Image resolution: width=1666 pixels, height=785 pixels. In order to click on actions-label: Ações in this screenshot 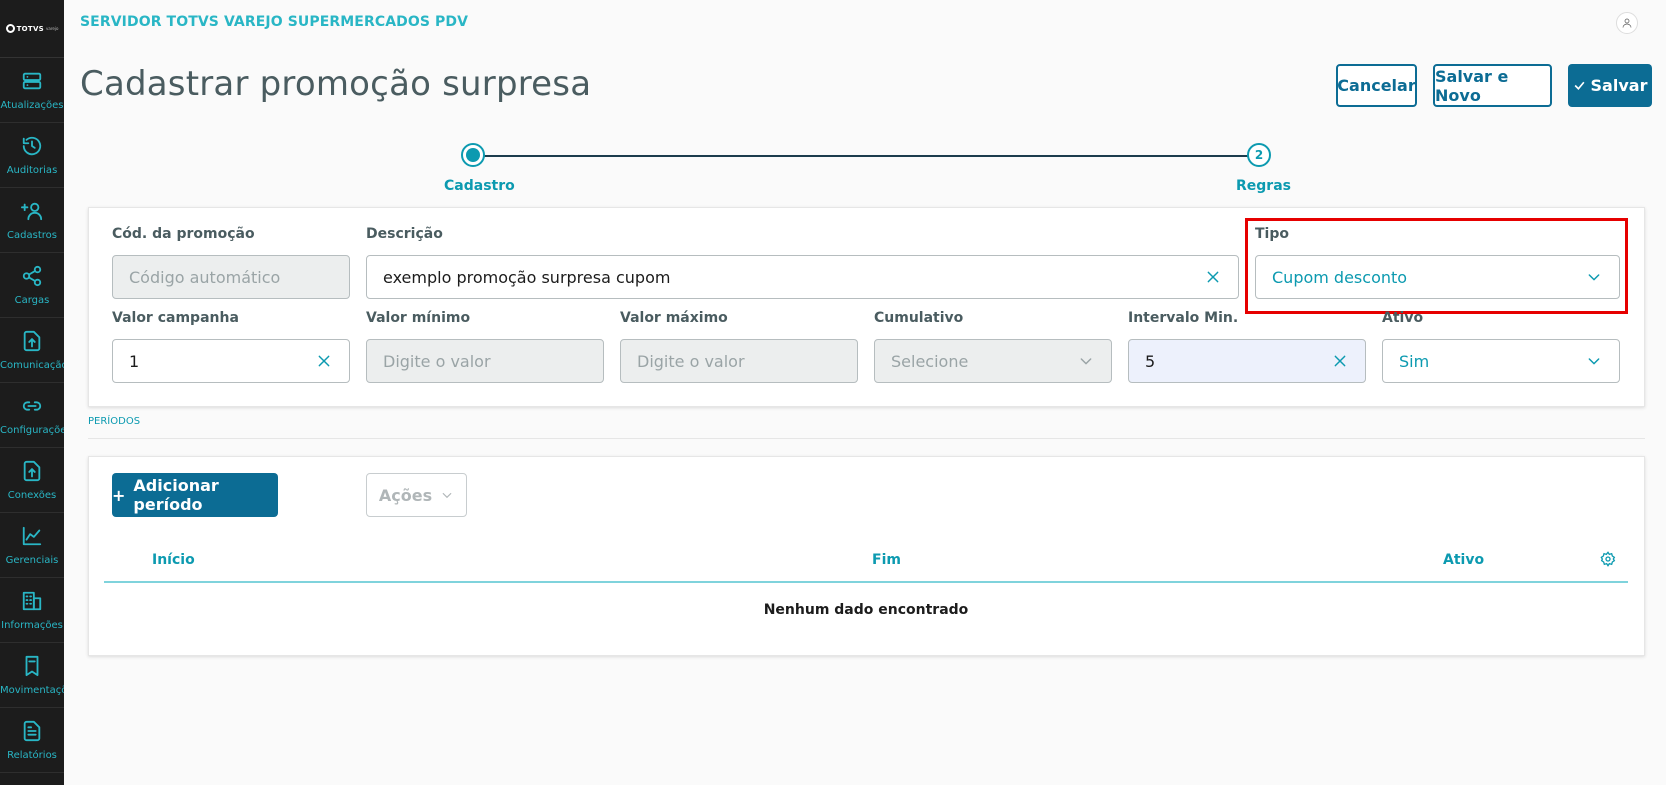, I will do `click(405, 495)`.